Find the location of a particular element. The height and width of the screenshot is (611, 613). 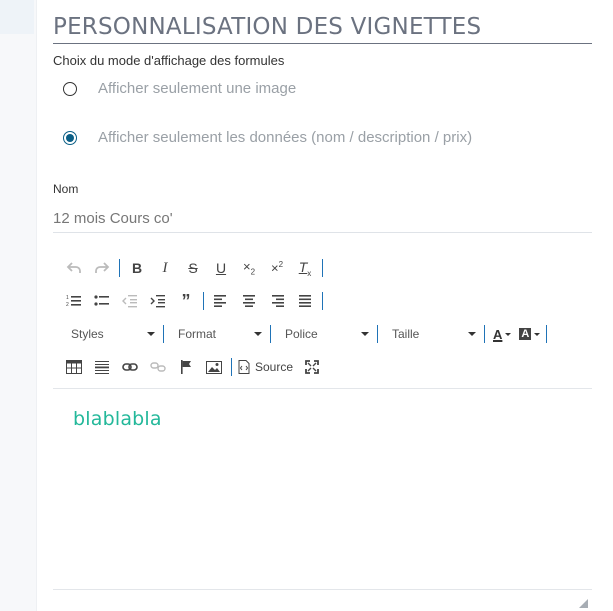

editor-content-area: blablabla is located at coordinates (117, 419).